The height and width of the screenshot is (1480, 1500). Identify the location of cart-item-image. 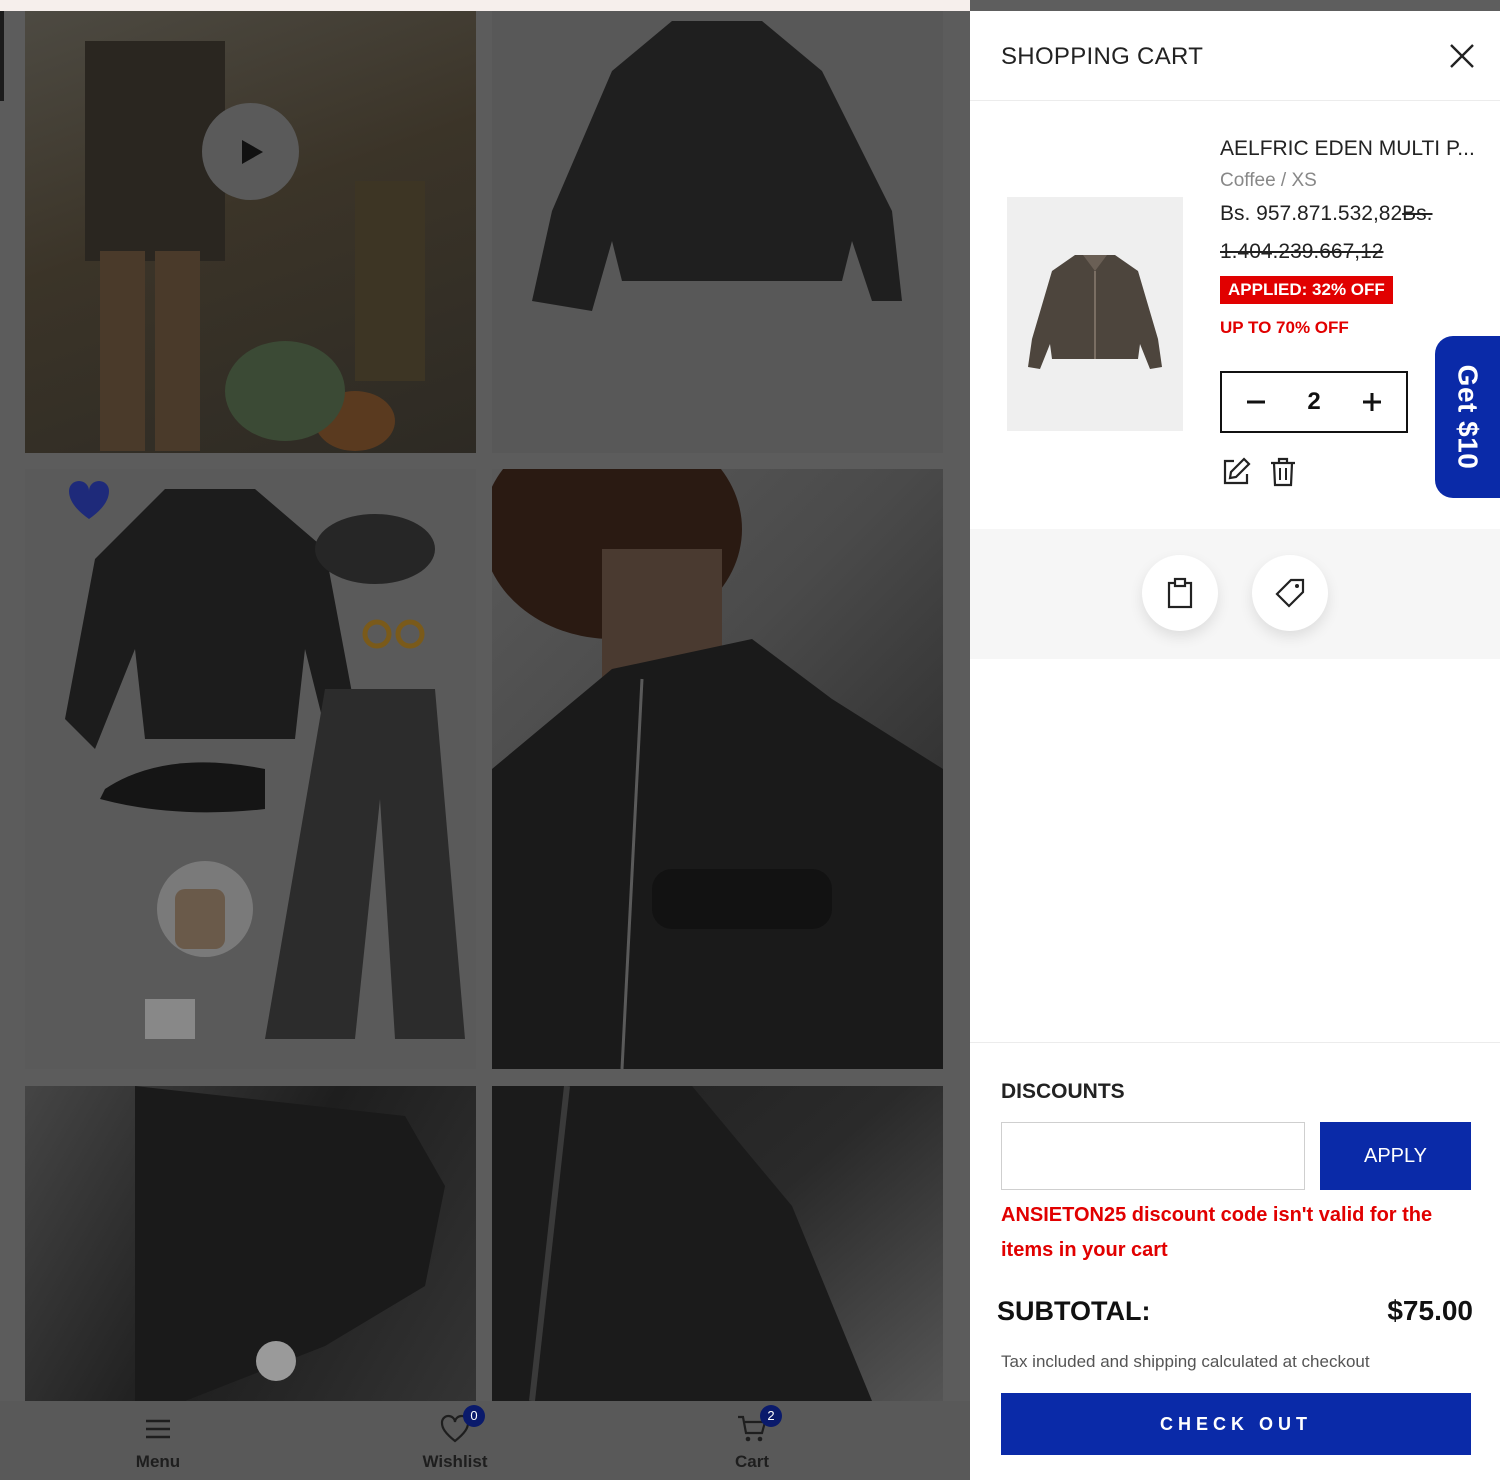
(1095, 314).